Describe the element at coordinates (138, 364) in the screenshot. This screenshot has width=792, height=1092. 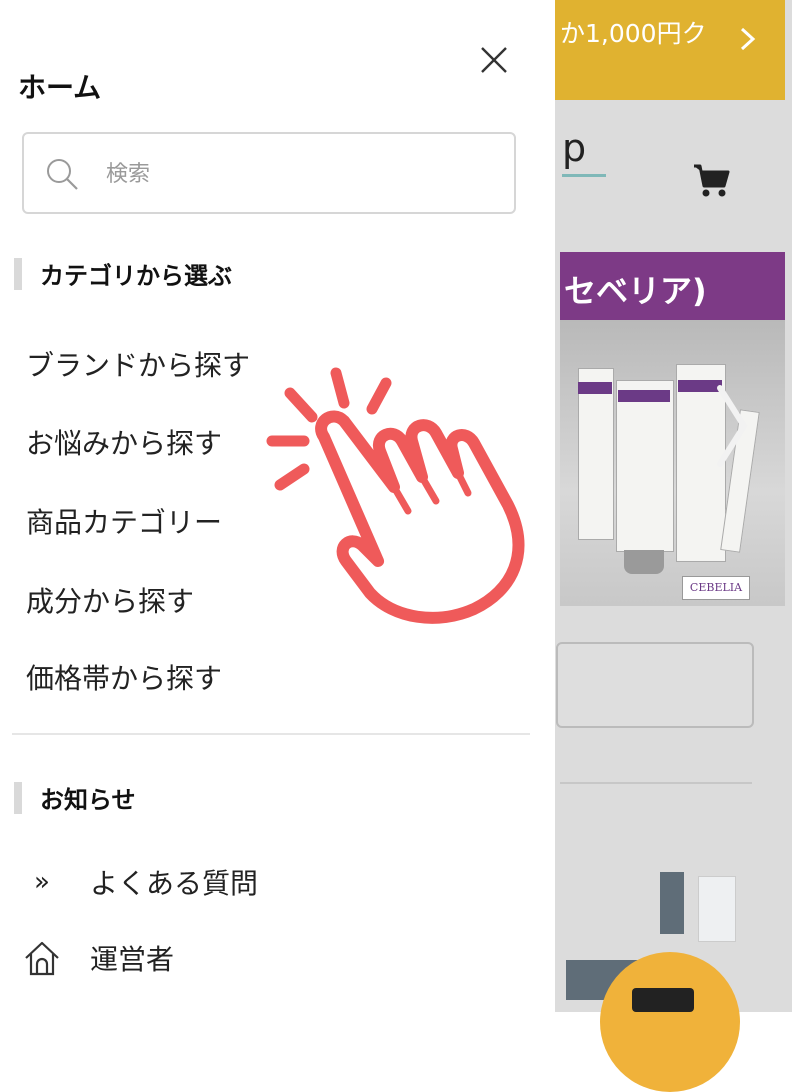
I see `menu-item-brand: ブランドから探す` at that location.